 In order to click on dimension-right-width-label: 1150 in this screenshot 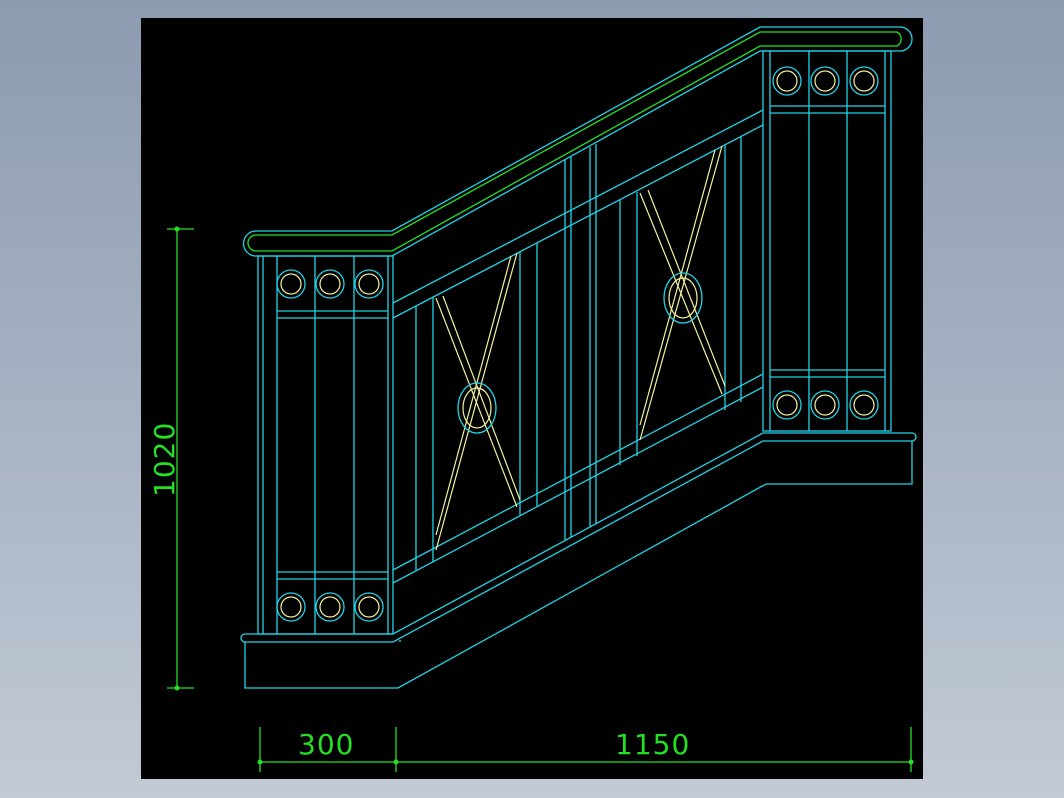, I will do `click(652, 744)`.